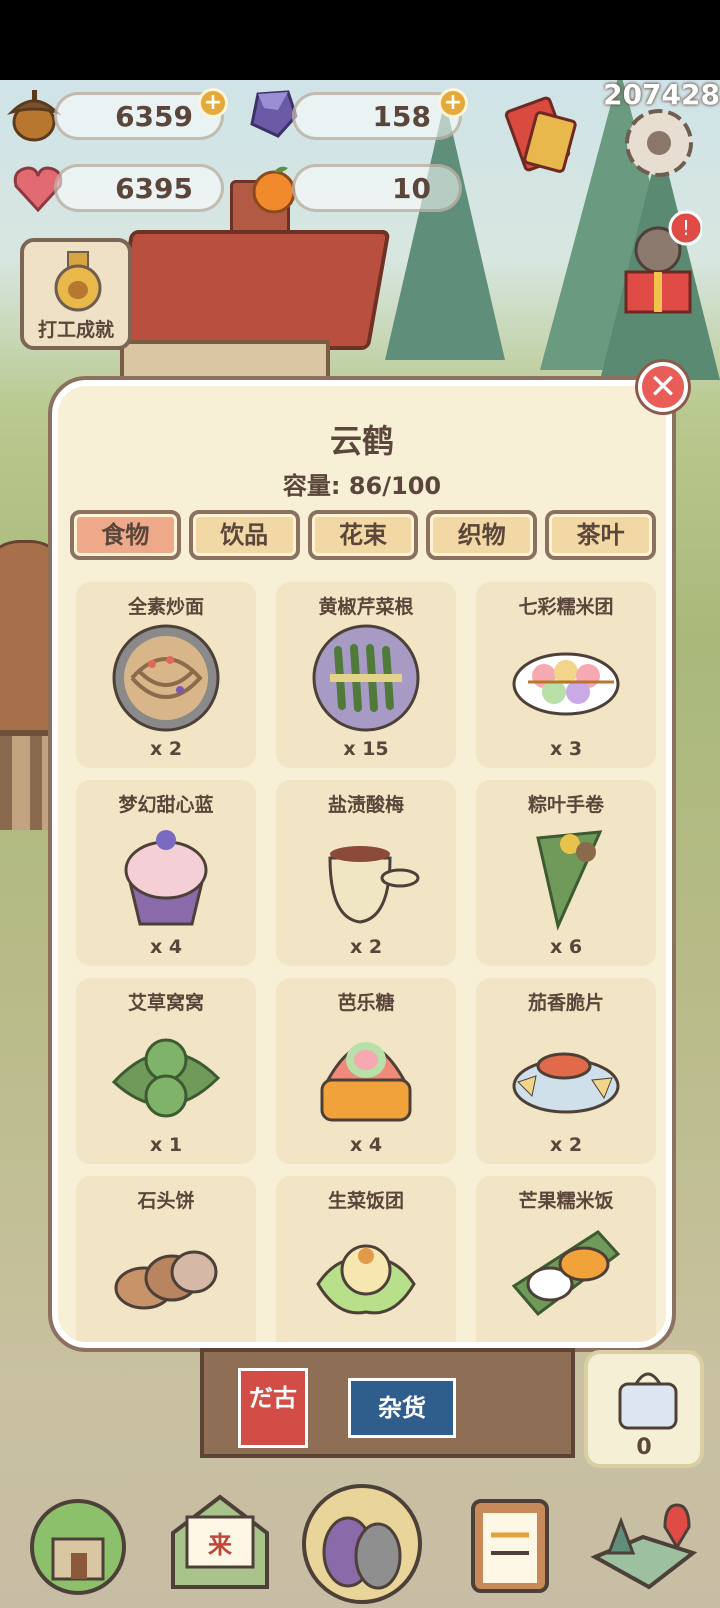 The image size is (720, 1608). Describe the element at coordinates (166, 1145) in the screenshot. I see `item-quantity: x 1` at that location.